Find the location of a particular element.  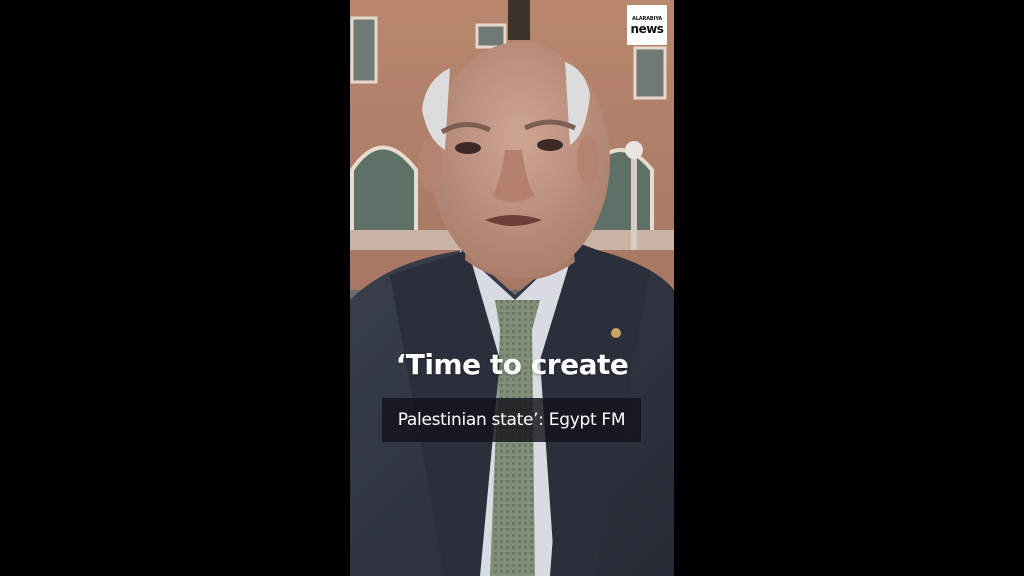

tree-trunk is located at coordinates (519, 20).